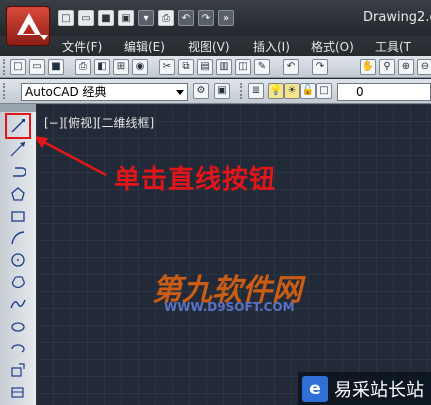 The width and height of the screenshot is (431, 405). Describe the element at coordinates (140, 67) in the screenshot. I see `design-web-icon: ◉` at that location.